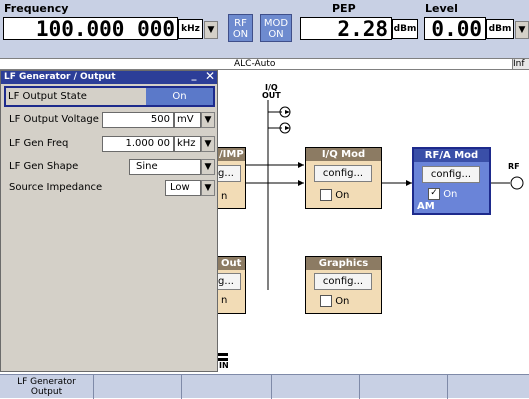  What do you see at coordinates (450, 194) in the screenshot?
I see `rf-mod-on-label: On` at bounding box center [450, 194].